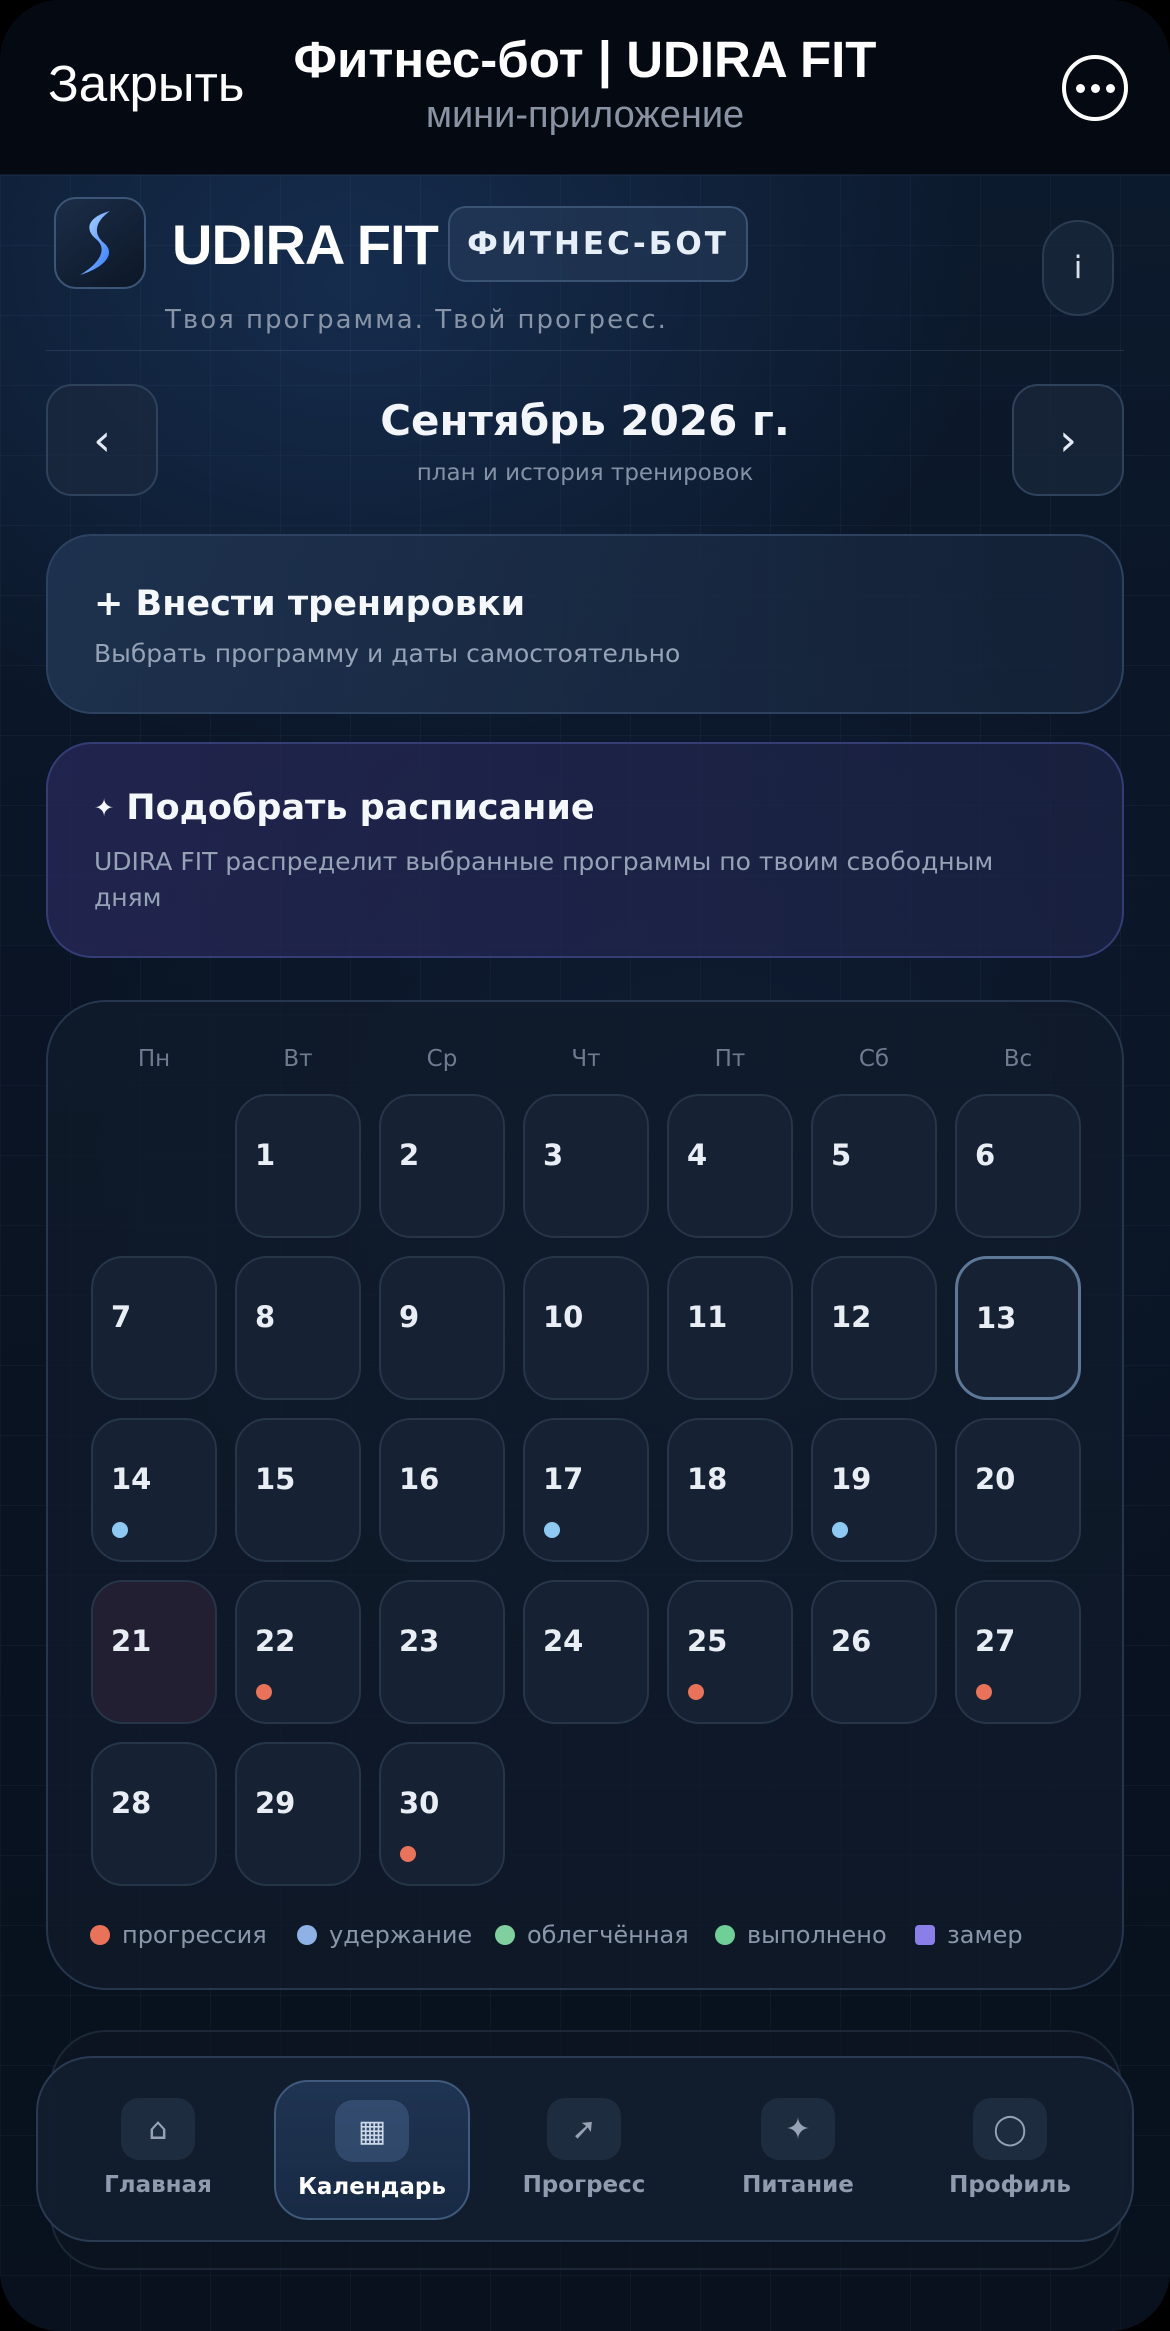  I want to click on month-subtitle: план и история тренировок, so click(585, 473).